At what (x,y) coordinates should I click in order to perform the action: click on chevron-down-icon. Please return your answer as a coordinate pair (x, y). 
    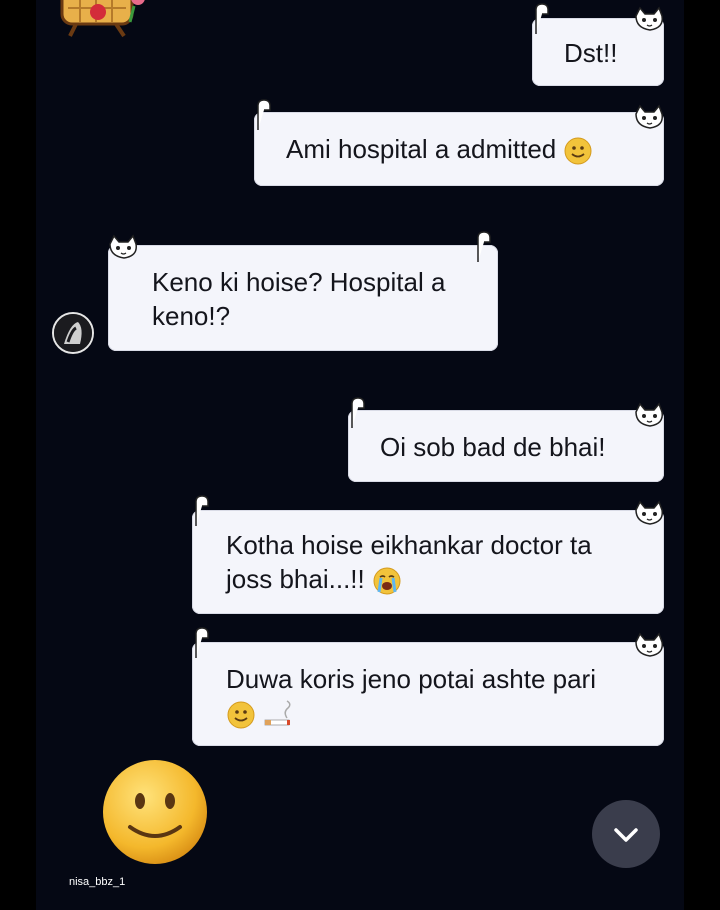
    Looking at the image, I should click on (626, 835).